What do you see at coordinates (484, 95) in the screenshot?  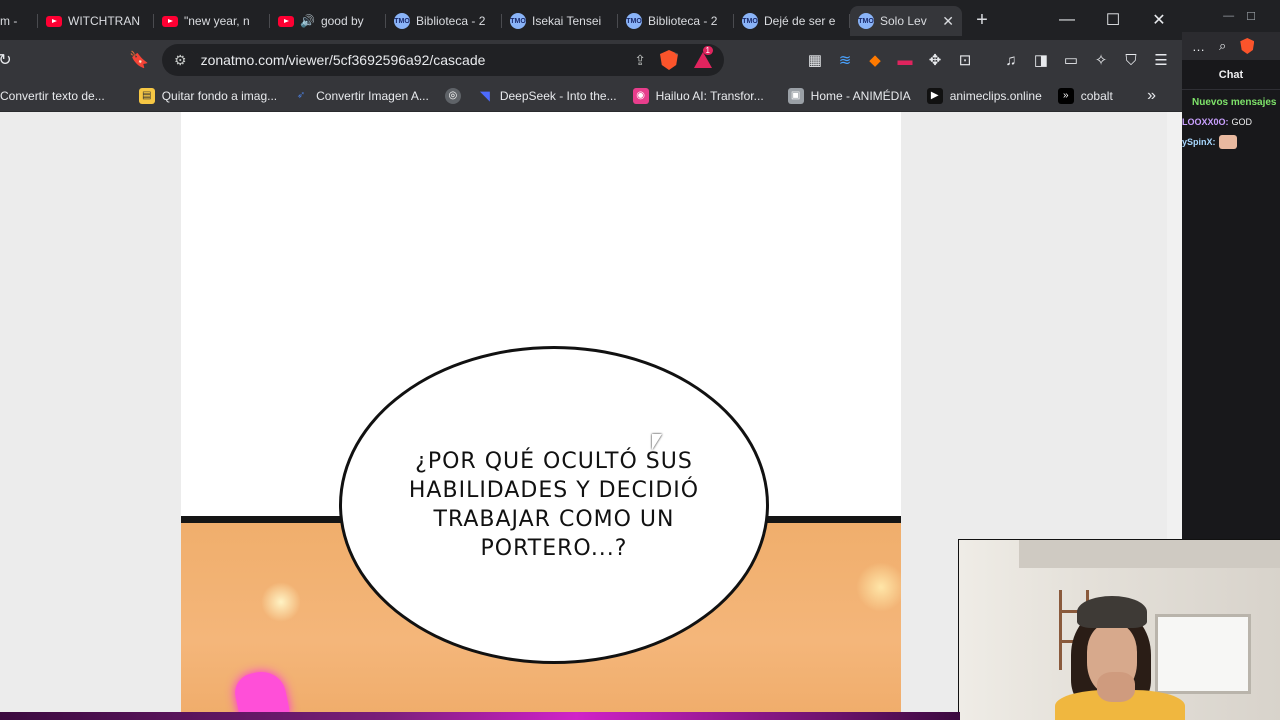 I see `whale-icon: ◥` at bounding box center [484, 95].